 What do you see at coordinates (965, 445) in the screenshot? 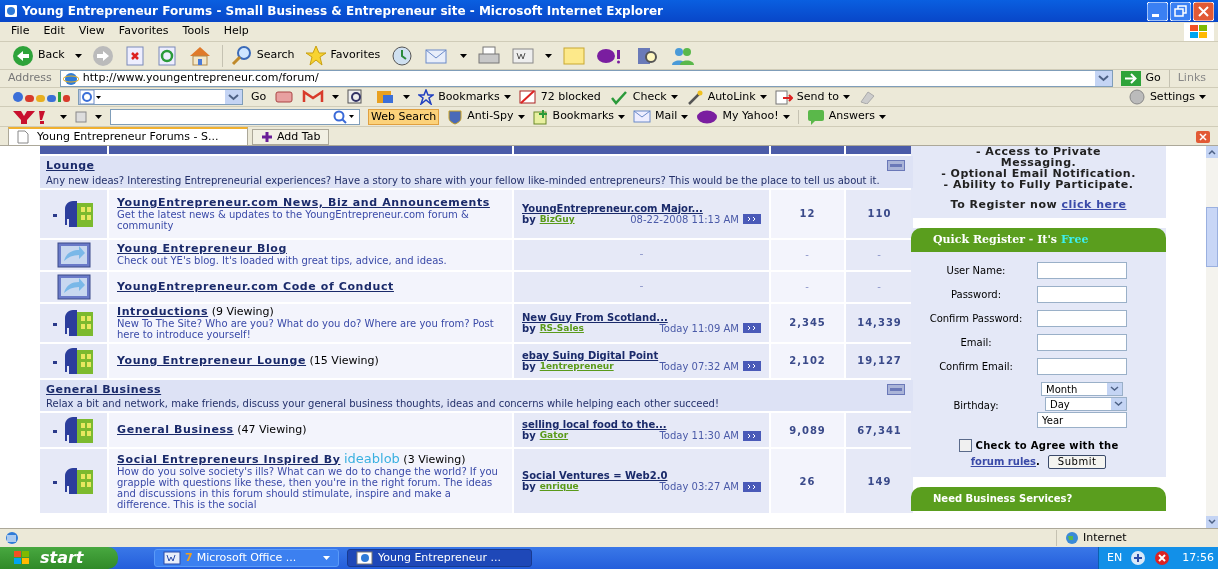
I see `agree-checkbox` at bounding box center [965, 445].